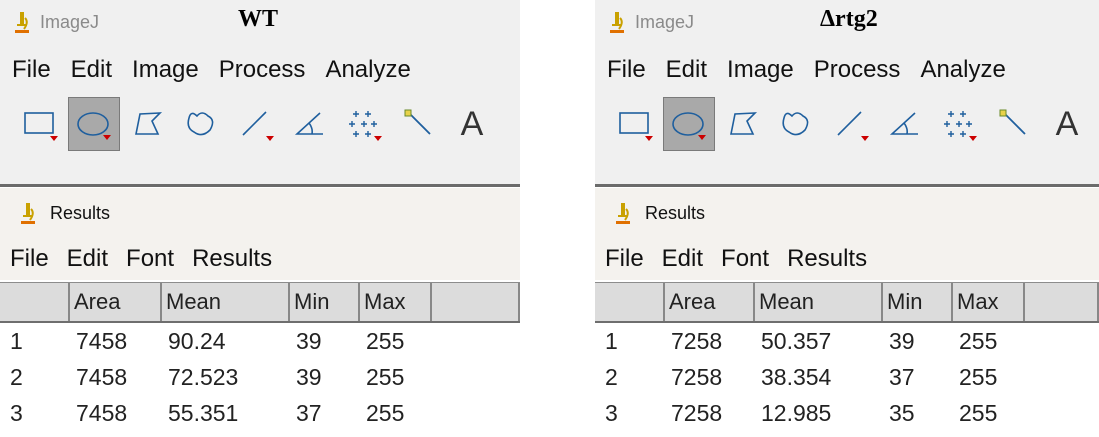 This screenshot has height=437, width=1099. I want to click on table-row: 1 7258 50.357 39 255, so click(847, 341).